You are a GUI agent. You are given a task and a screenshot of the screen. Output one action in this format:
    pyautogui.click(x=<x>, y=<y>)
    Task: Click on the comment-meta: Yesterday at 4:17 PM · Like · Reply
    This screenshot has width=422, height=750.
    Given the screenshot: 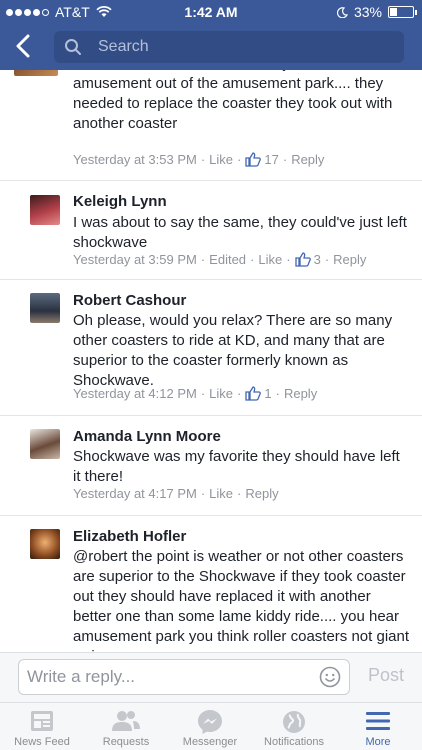 What is the action you would take?
    pyautogui.click(x=176, y=493)
    